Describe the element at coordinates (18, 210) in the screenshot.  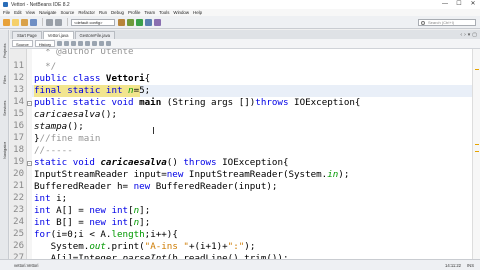
I see `line-number: 23` at that location.